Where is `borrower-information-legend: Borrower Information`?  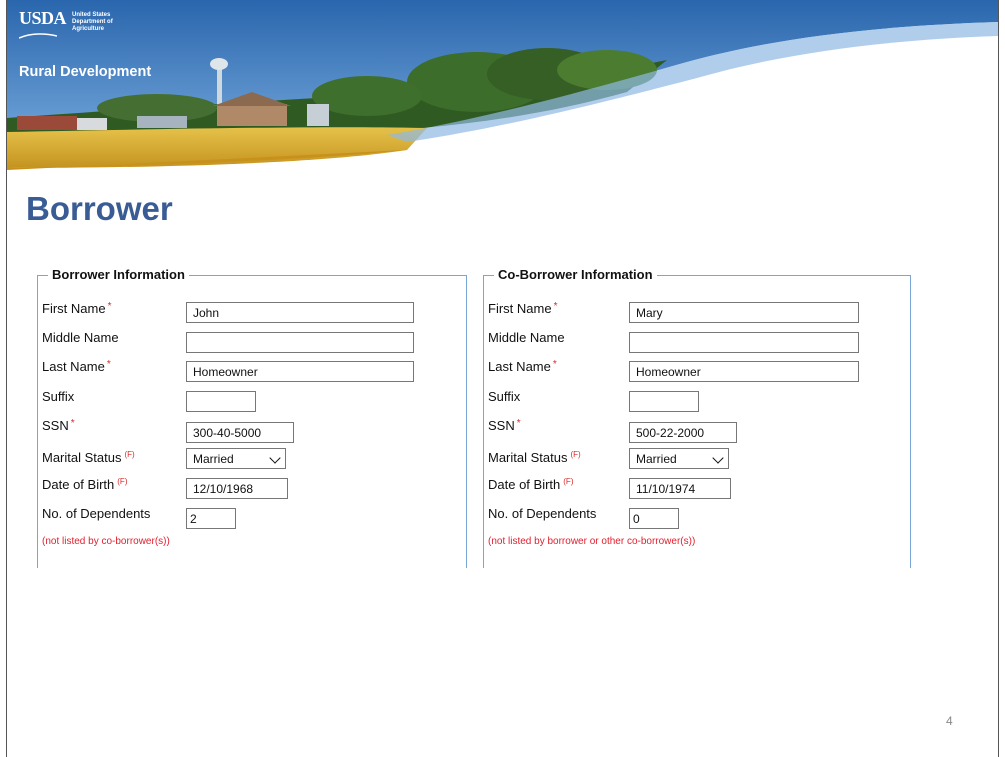
borrower-information-legend: Borrower Information is located at coordinates (118, 274).